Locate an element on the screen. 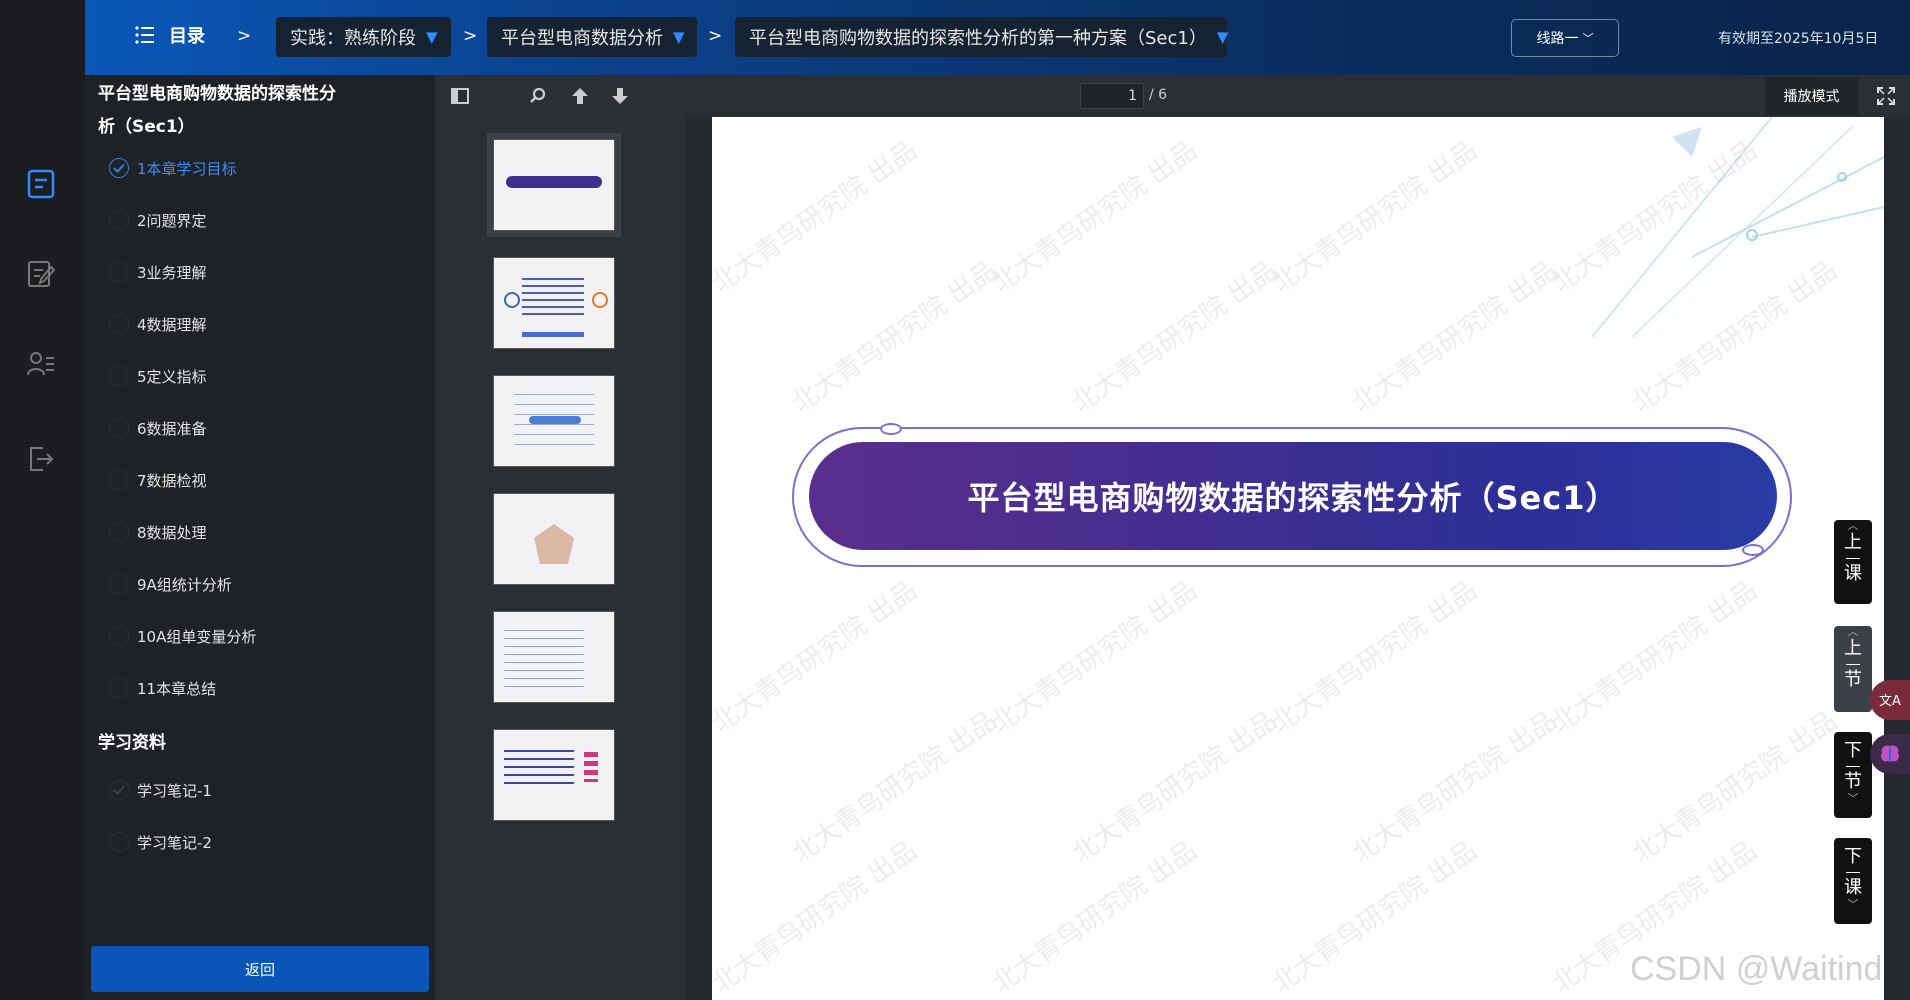 Image resolution: width=1910 pixels, height=1000 pixels. next-lesson-char: 下 is located at coordinates (1853, 856).